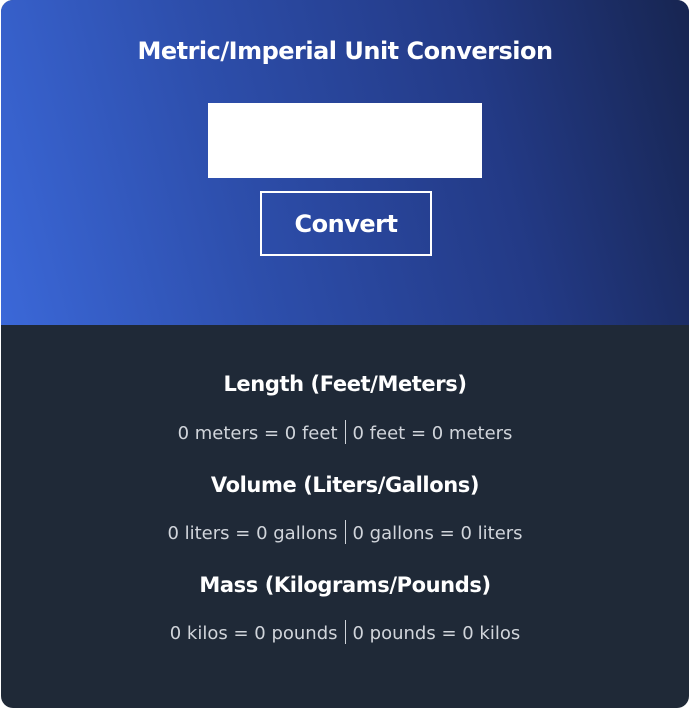  I want to click on volume-result: 0 liters = 0 gallons 0 gallons = 0 liters, so click(345, 534).